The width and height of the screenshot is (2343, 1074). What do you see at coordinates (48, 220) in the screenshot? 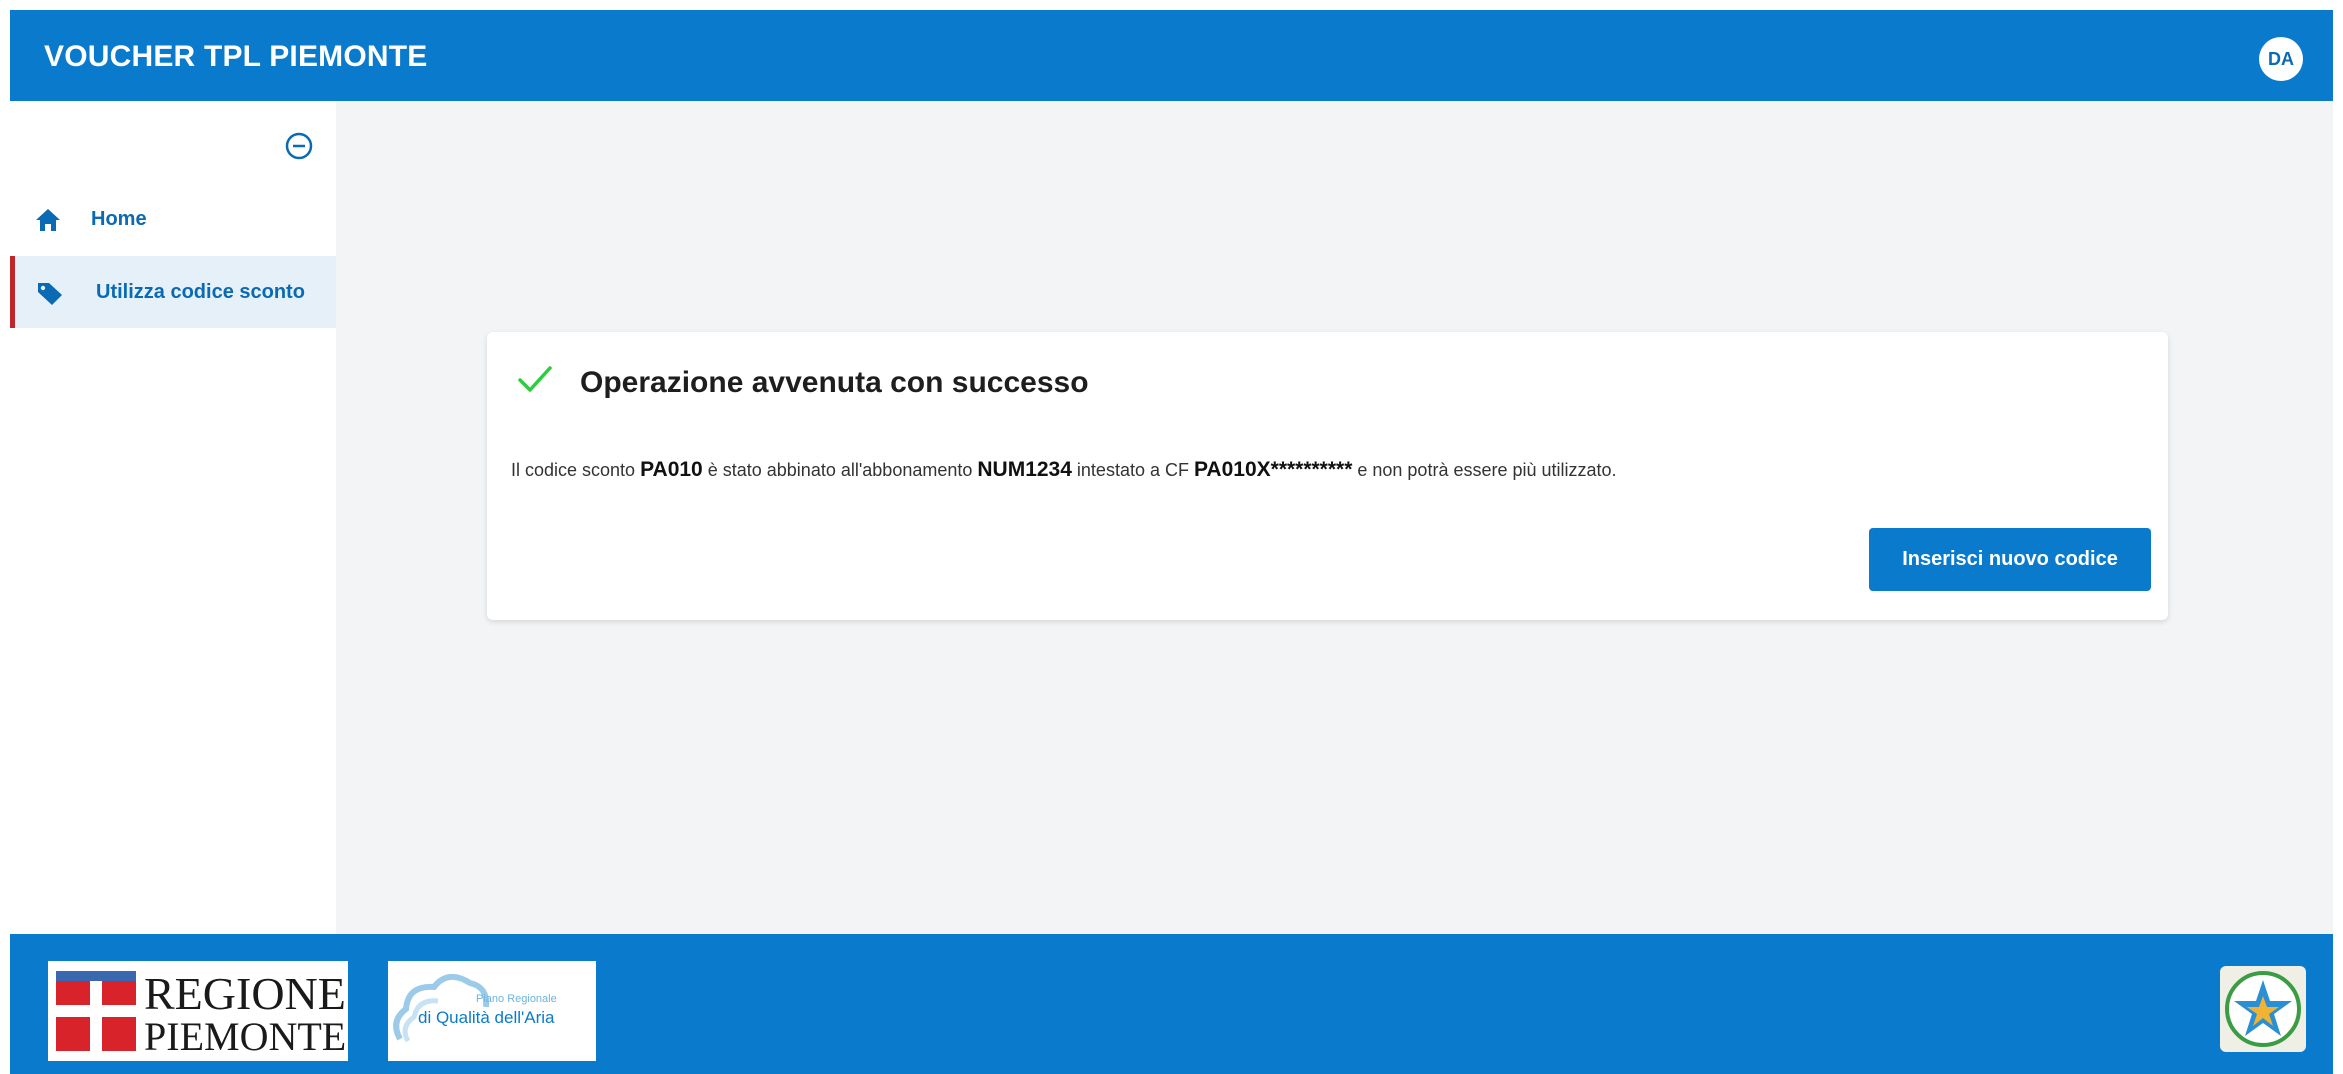
I see `home-icon` at bounding box center [48, 220].